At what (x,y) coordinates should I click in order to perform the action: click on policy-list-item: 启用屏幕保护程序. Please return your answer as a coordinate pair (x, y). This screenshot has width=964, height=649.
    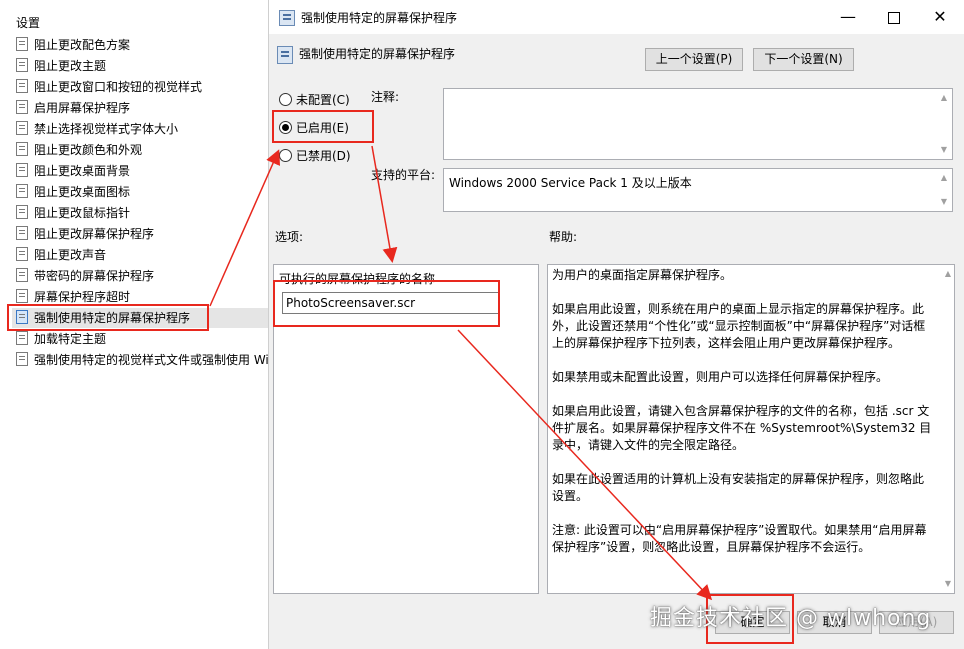
    Looking at the image, I should click on (140, 108).